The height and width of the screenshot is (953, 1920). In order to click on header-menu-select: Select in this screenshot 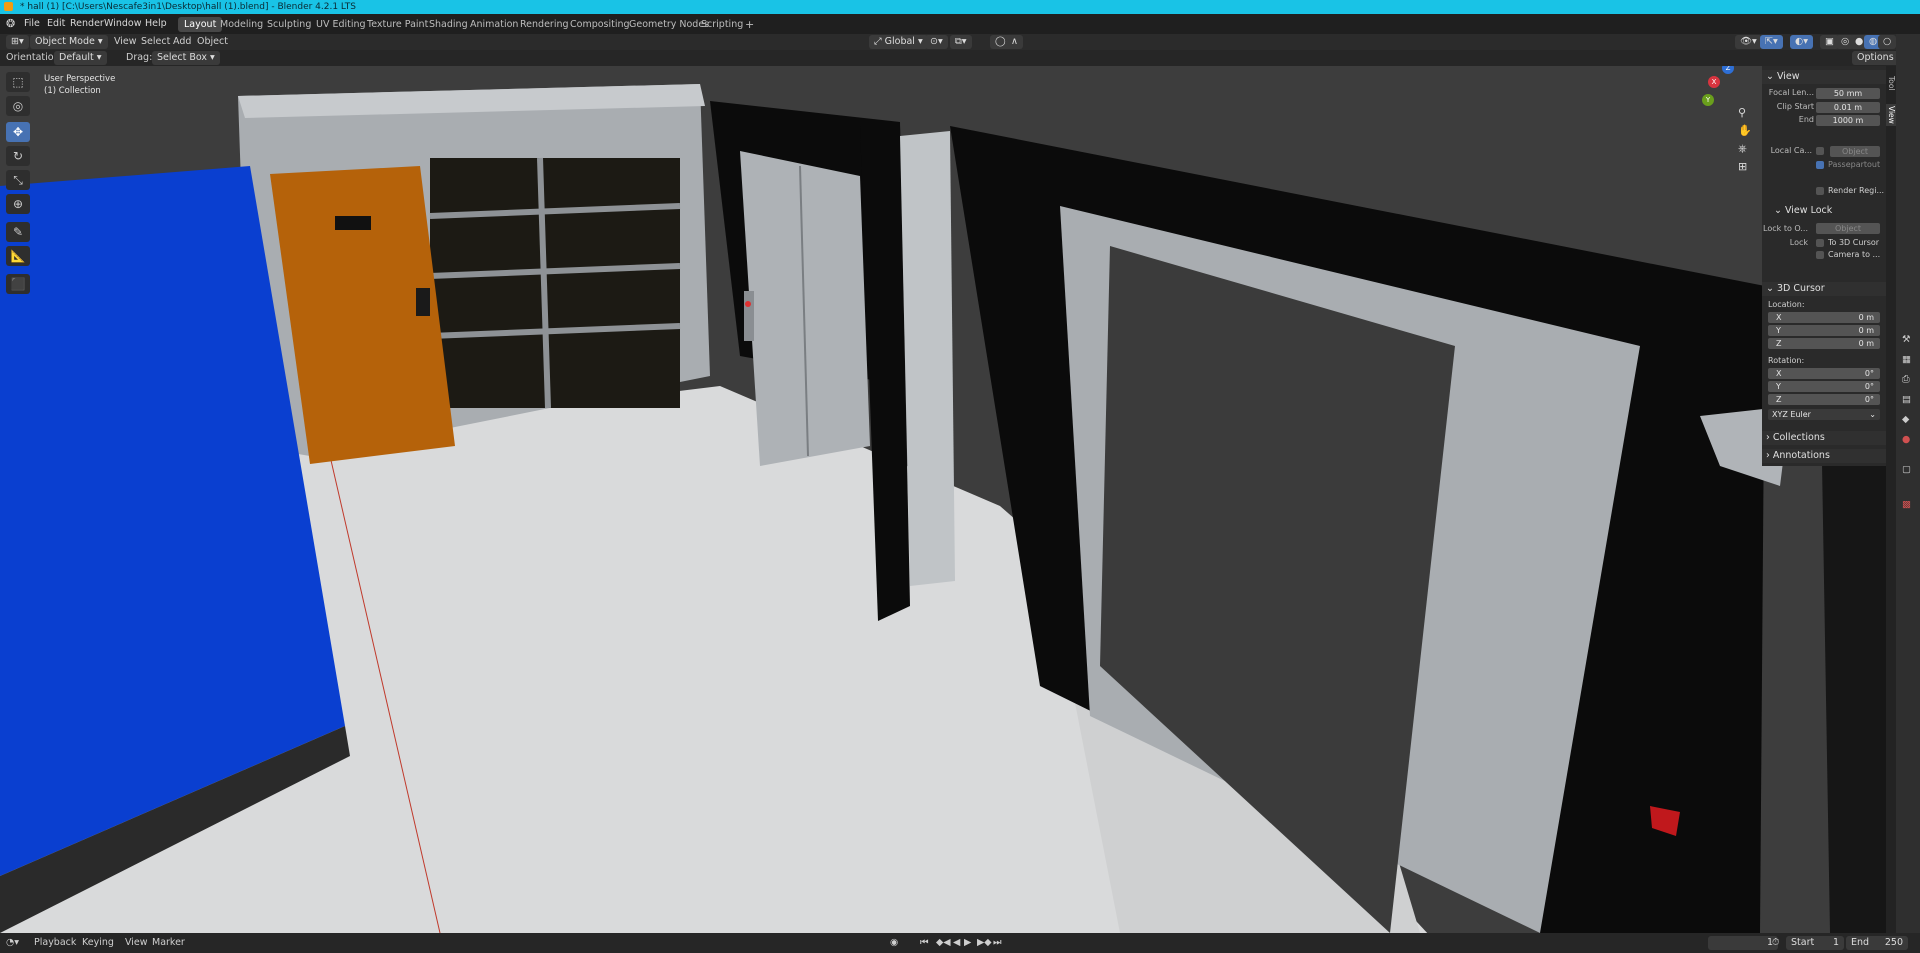, I will do `click(155, 42)`.